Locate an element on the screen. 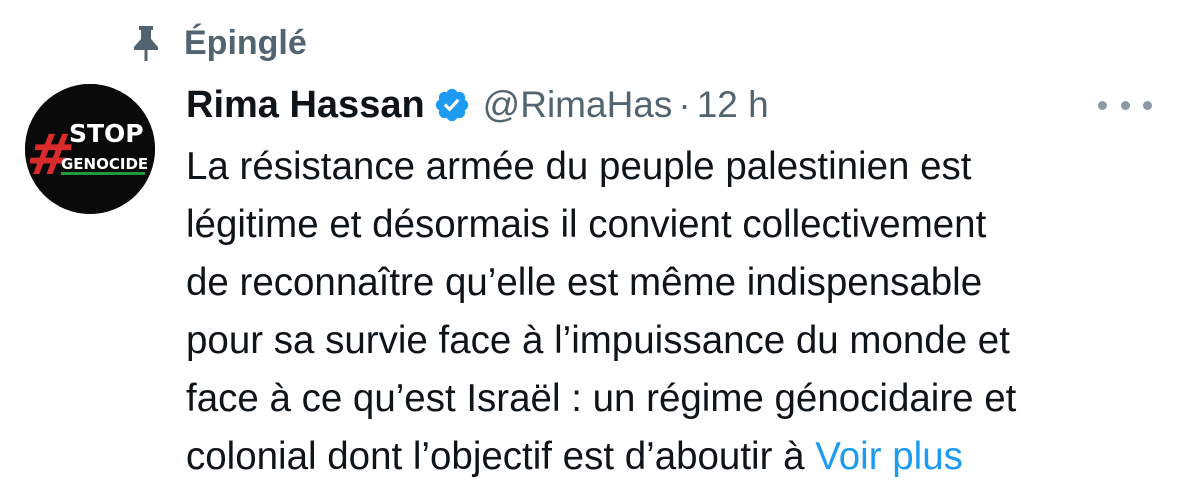 This screenshot has width=1178, height=496. more-options-icon is located at coordinates (1125, 105).